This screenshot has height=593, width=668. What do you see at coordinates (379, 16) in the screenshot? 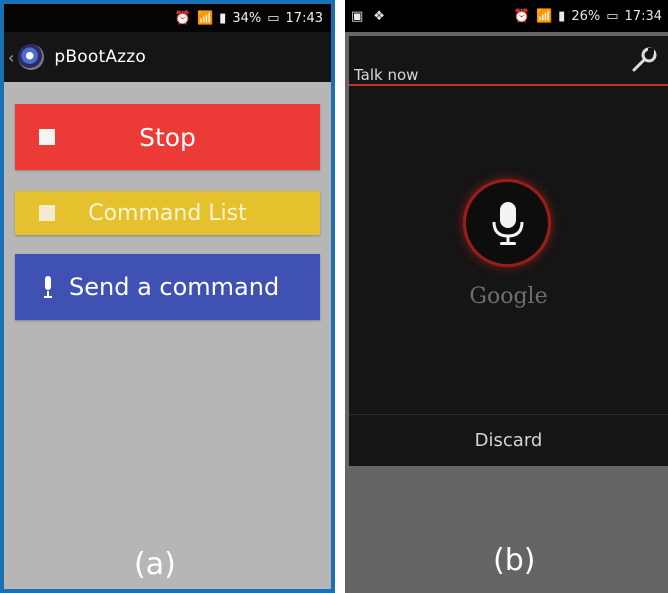
I see `dropbox-icon: ❖` at bounding box center [379, 16].